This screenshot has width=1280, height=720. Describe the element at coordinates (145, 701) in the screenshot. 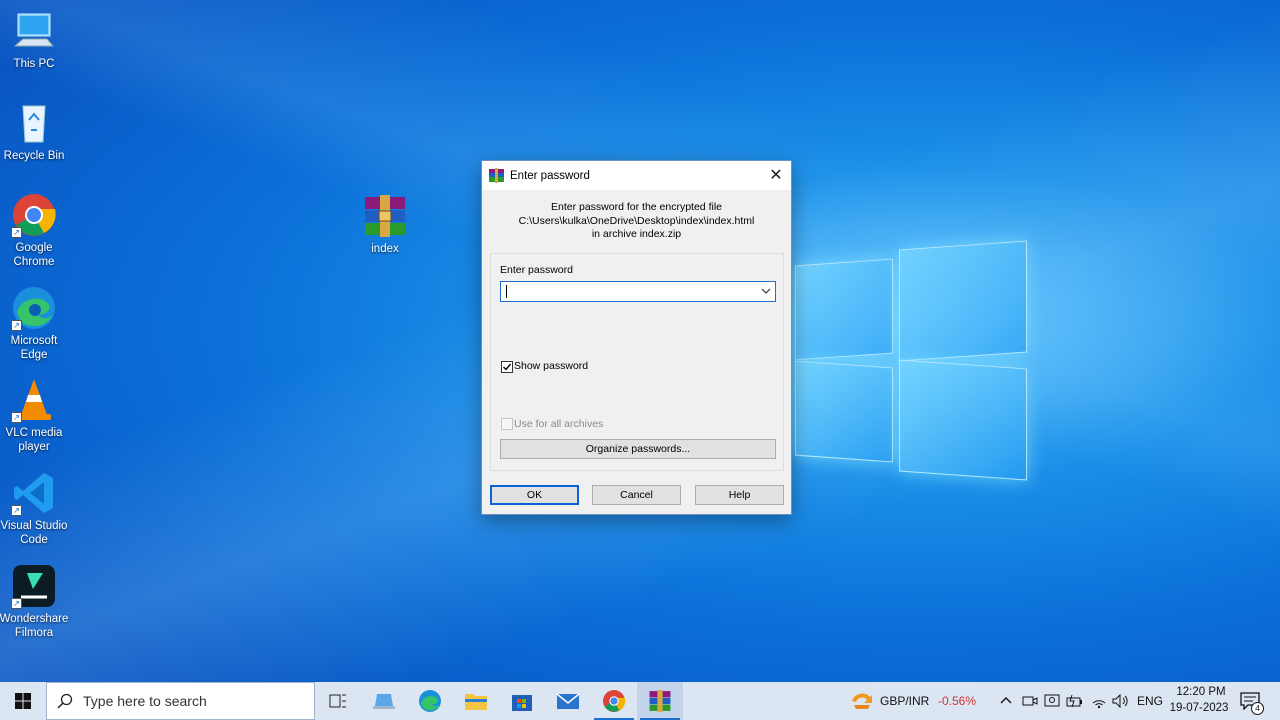

I see `search-placeholder: Type here to search` at that location.